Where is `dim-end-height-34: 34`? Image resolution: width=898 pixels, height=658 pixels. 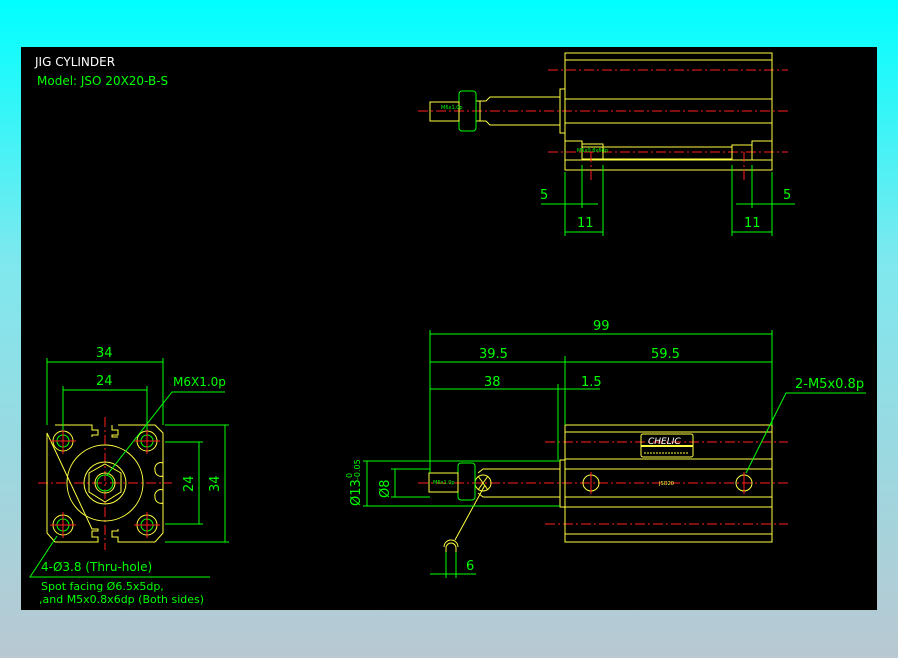 dim-end-height-34: 34 is located at coordinates (215, 483).